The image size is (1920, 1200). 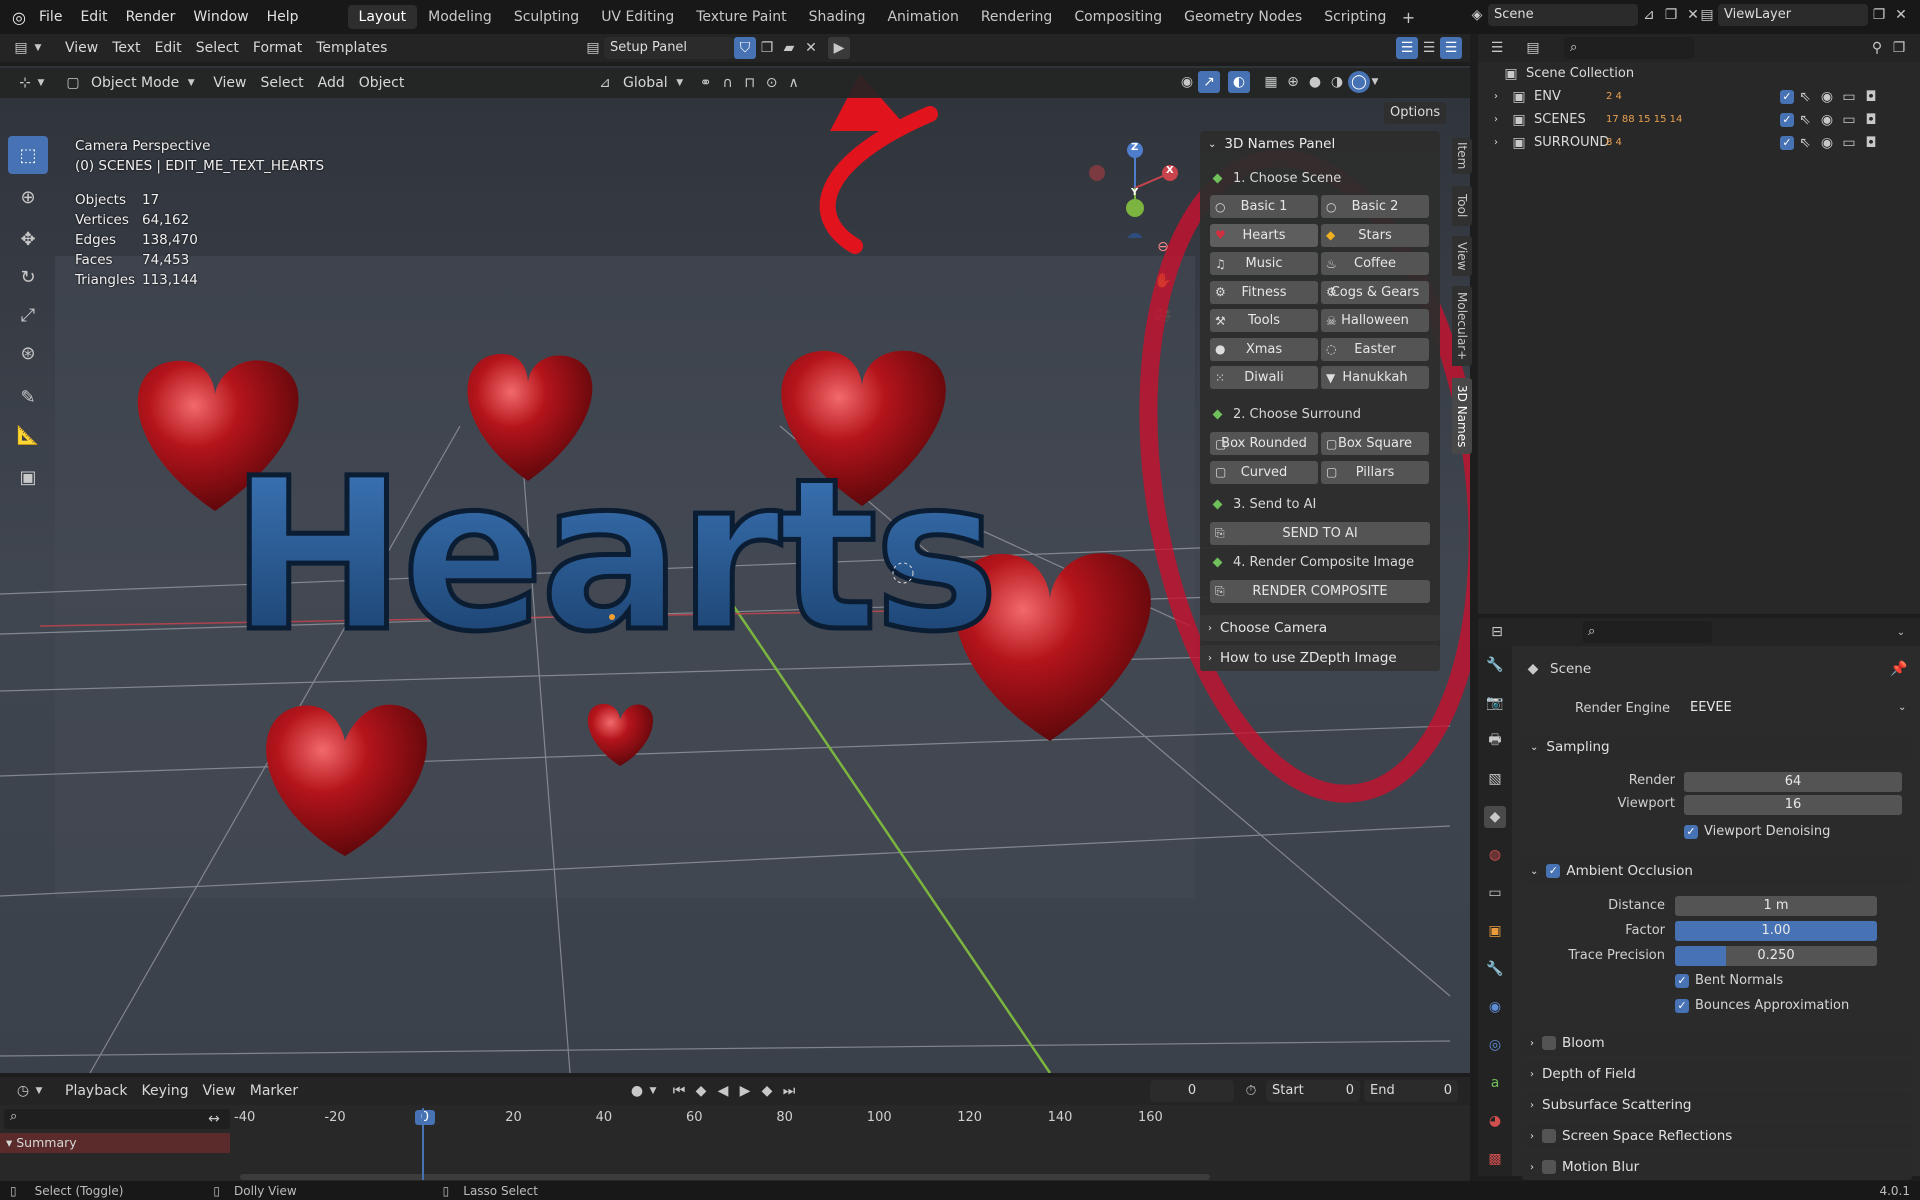 What do you see at coordinates (1315, 82) in the screenshot?
I see `solid-shading-icon: ●` at bounding box center [1315, 82].